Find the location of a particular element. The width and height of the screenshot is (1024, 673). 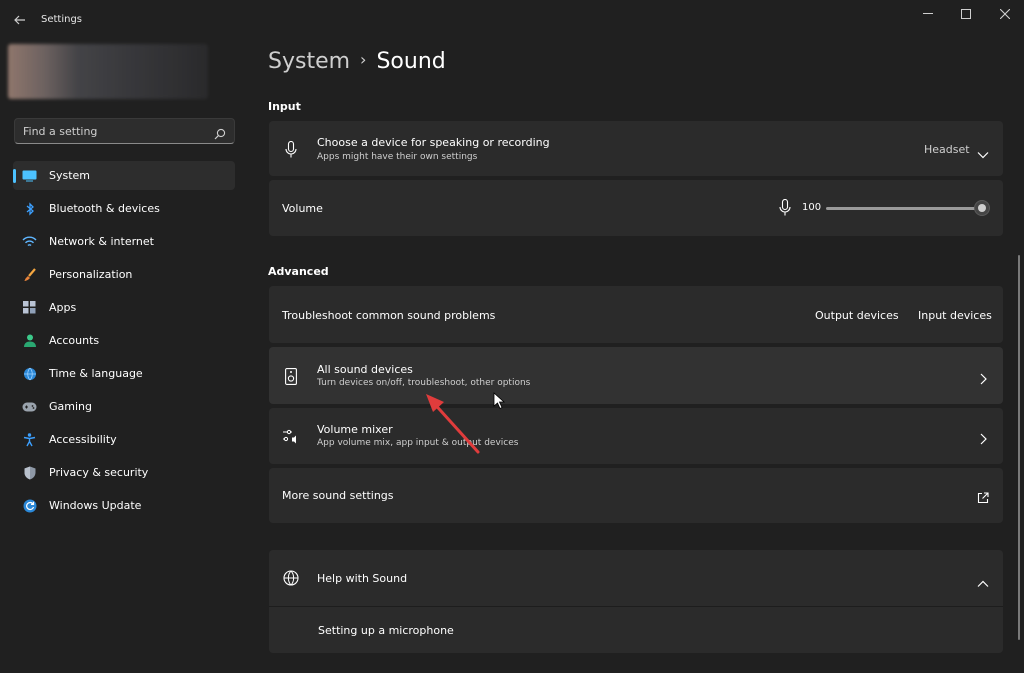

bluetooth-icon is located at coordinates (29, 208).